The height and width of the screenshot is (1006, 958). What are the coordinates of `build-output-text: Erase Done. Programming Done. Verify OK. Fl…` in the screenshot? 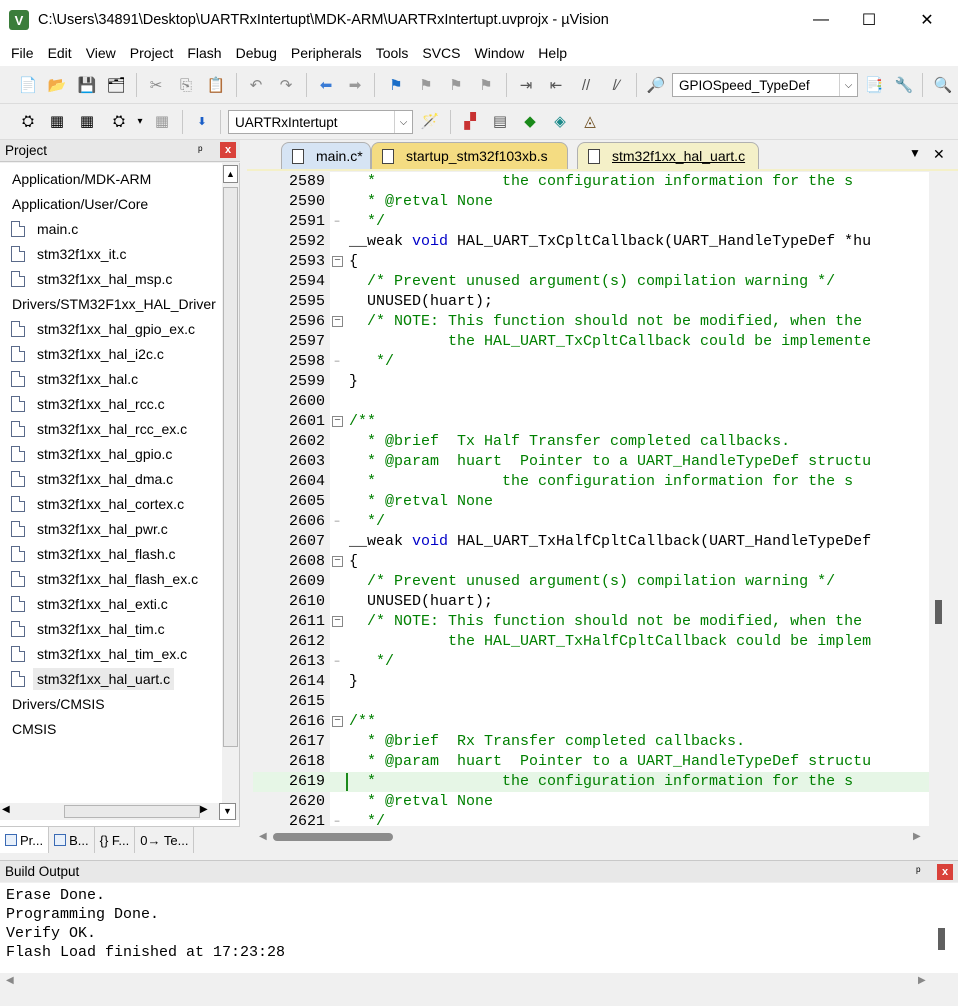 It's located at (479, 928).